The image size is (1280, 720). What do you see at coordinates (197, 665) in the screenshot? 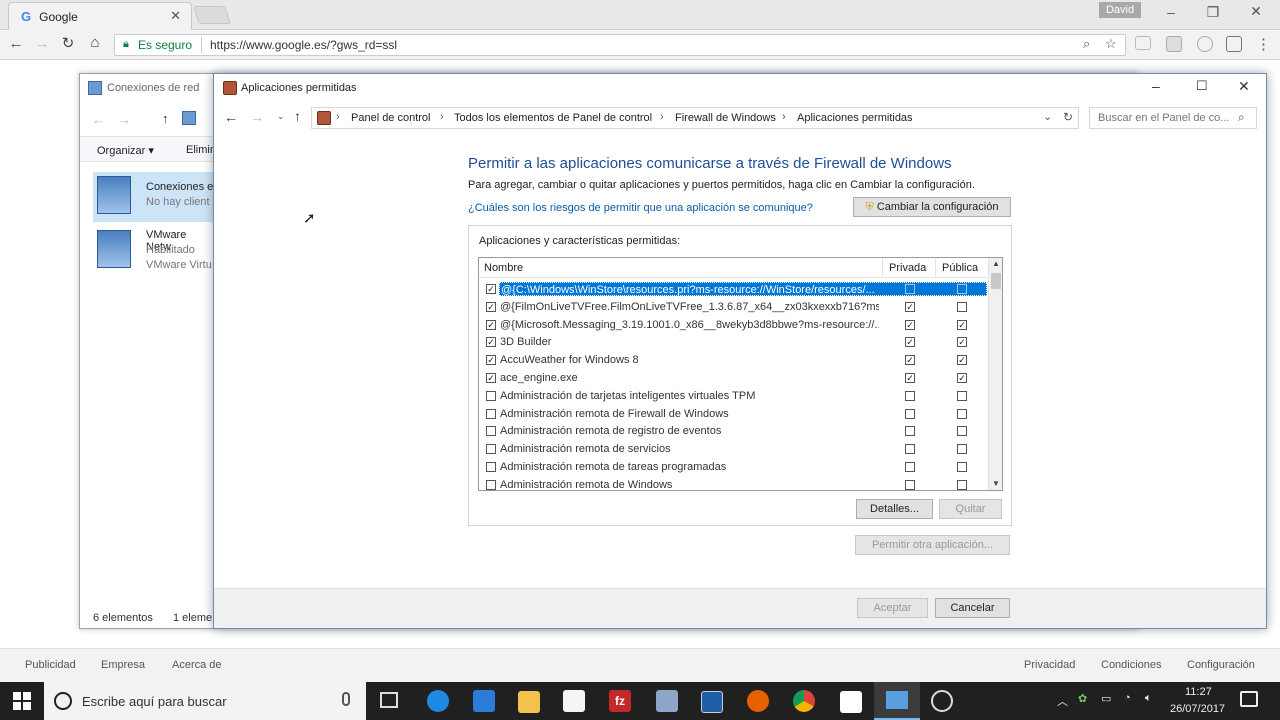
I see `footer-link-about: Acerca de` at bounding box center [197, 665].